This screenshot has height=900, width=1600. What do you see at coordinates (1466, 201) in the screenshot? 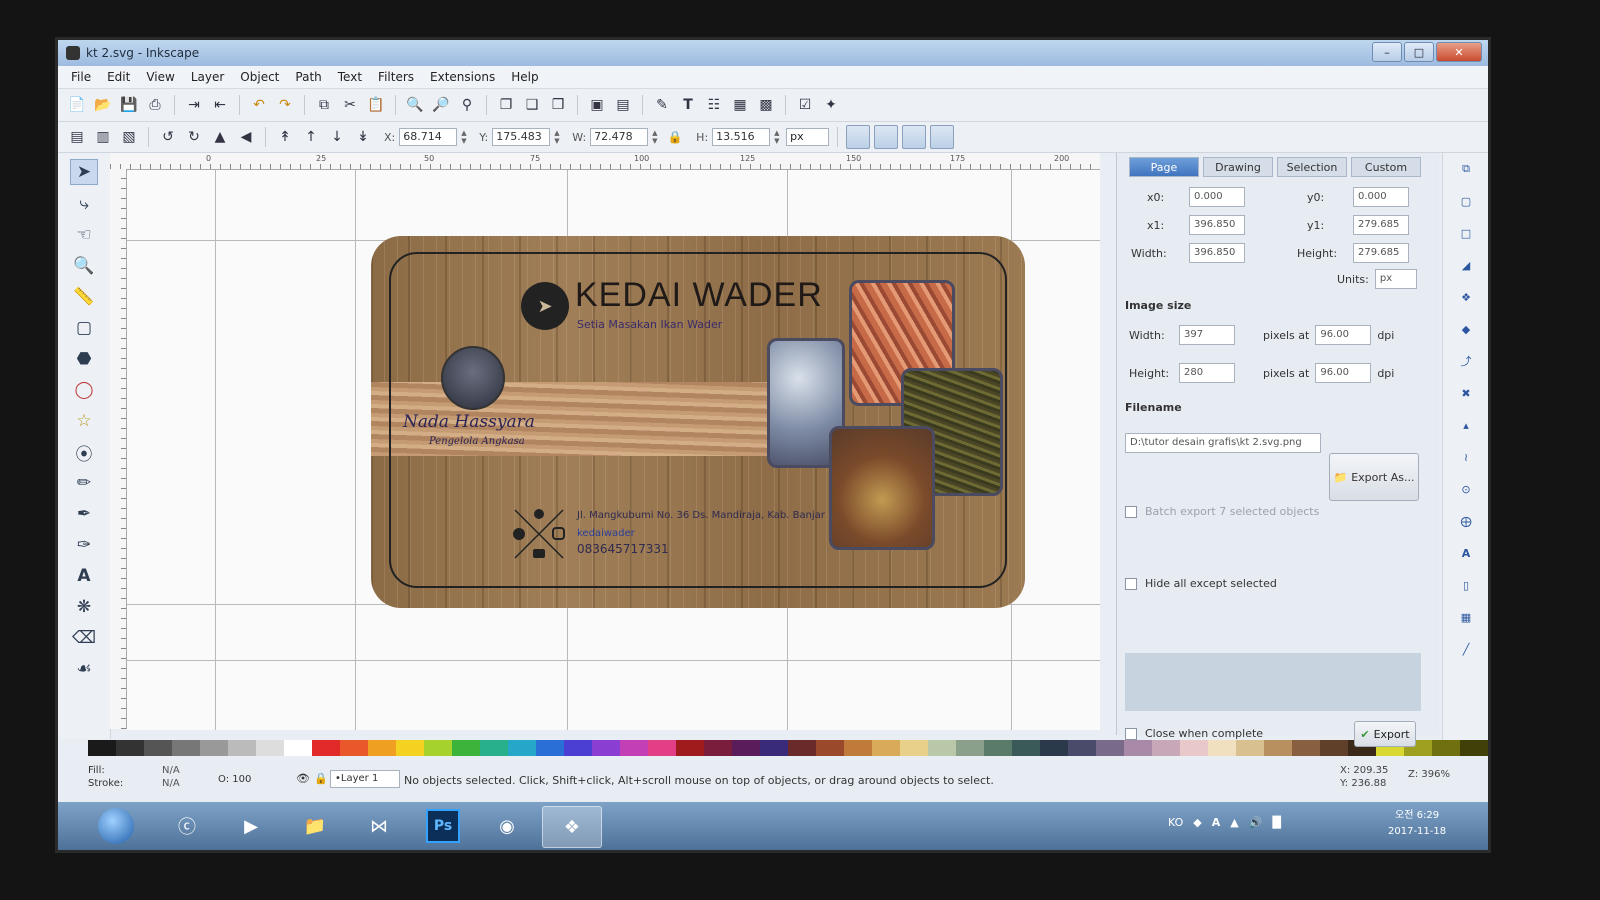
I see `snap-bbox-icon: ▢` at bounding box center [1466, 201].